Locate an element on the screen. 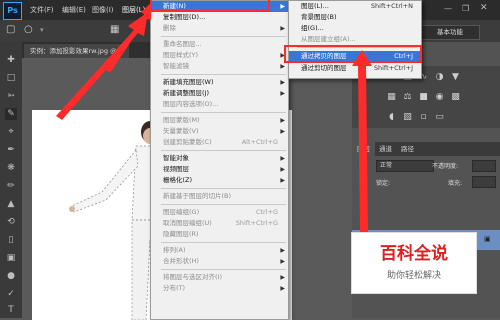  highlight-box-layer-via-copy is located at coordinates (353, 54).